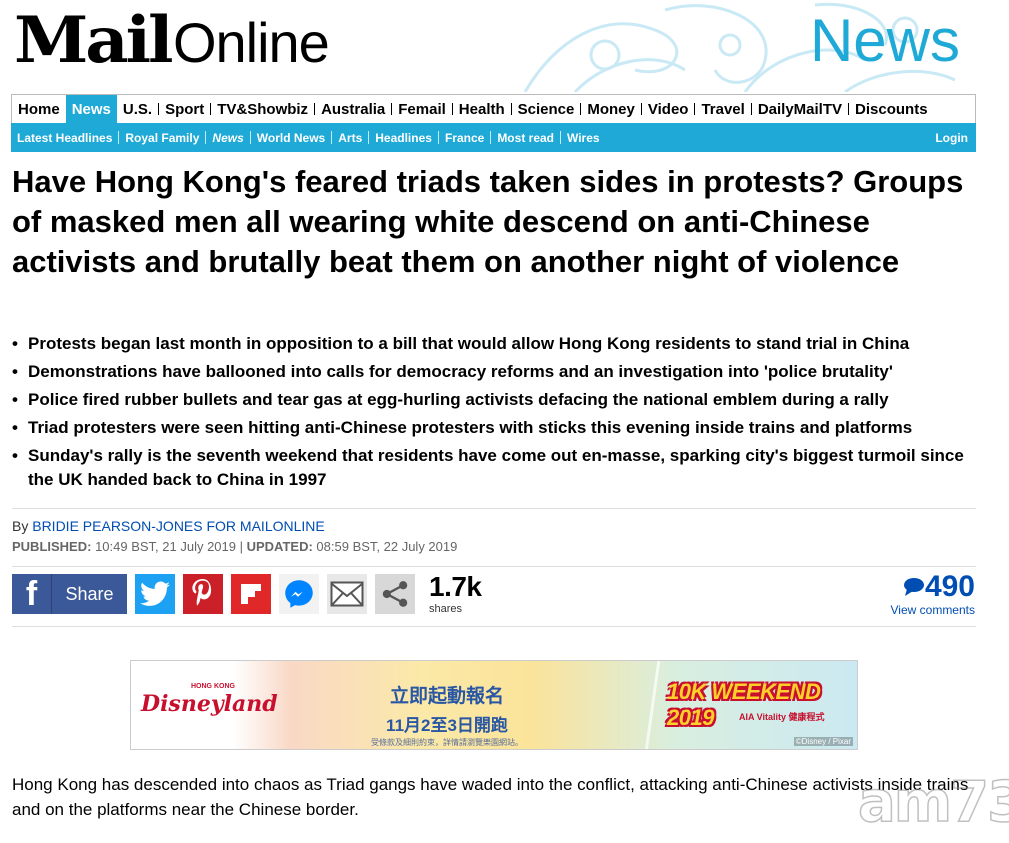  What do you see at coordinates (422, 109) in the screenshot?
I see `nav-item-femail: Femail` at bounding box center [422, 109].